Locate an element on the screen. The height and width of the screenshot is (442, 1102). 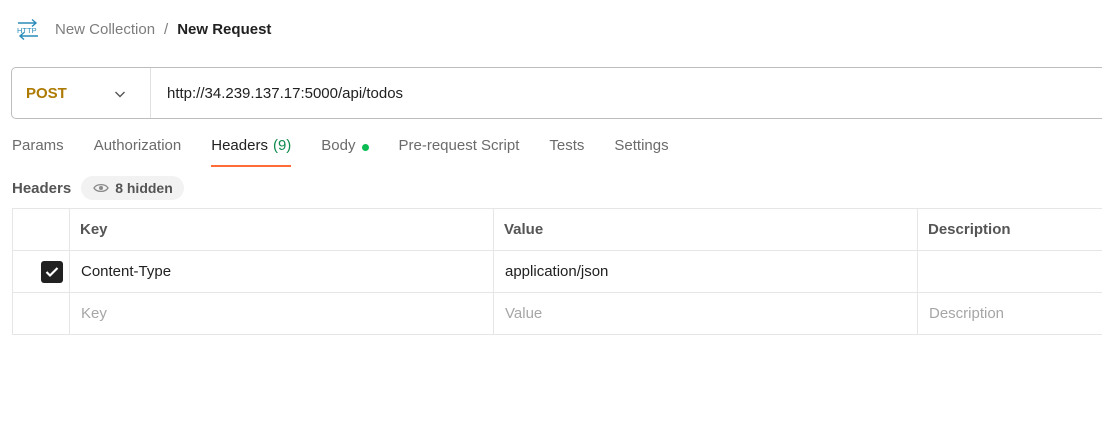
row-checkbox-cell is located at coordinates (41, 271).